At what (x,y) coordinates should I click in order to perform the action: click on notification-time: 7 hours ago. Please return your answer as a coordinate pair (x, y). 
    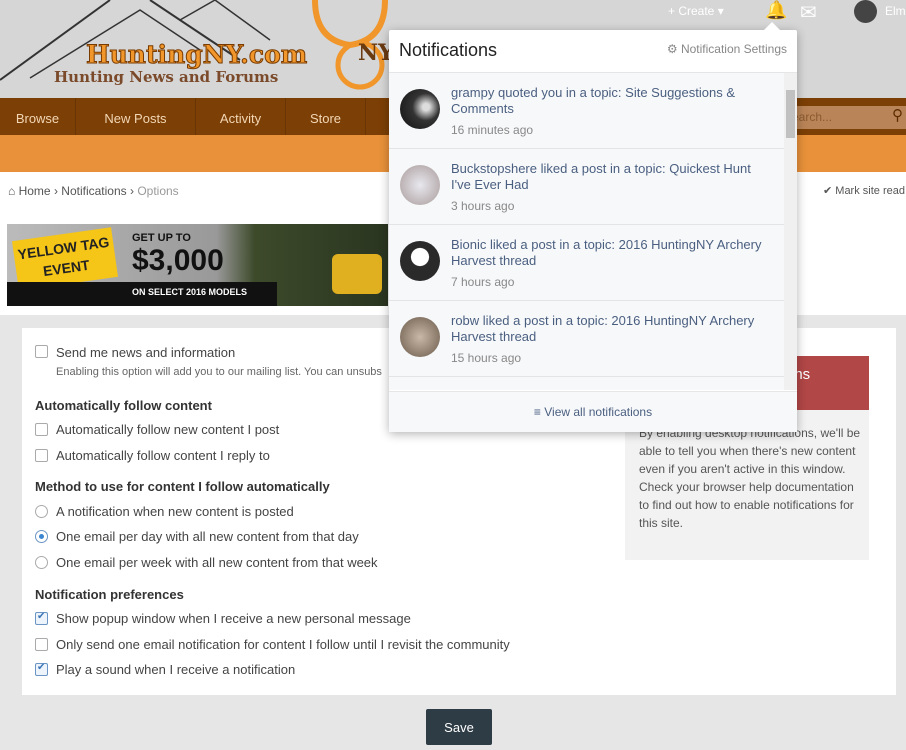
    Looking at the image, I should click on (483, 282).